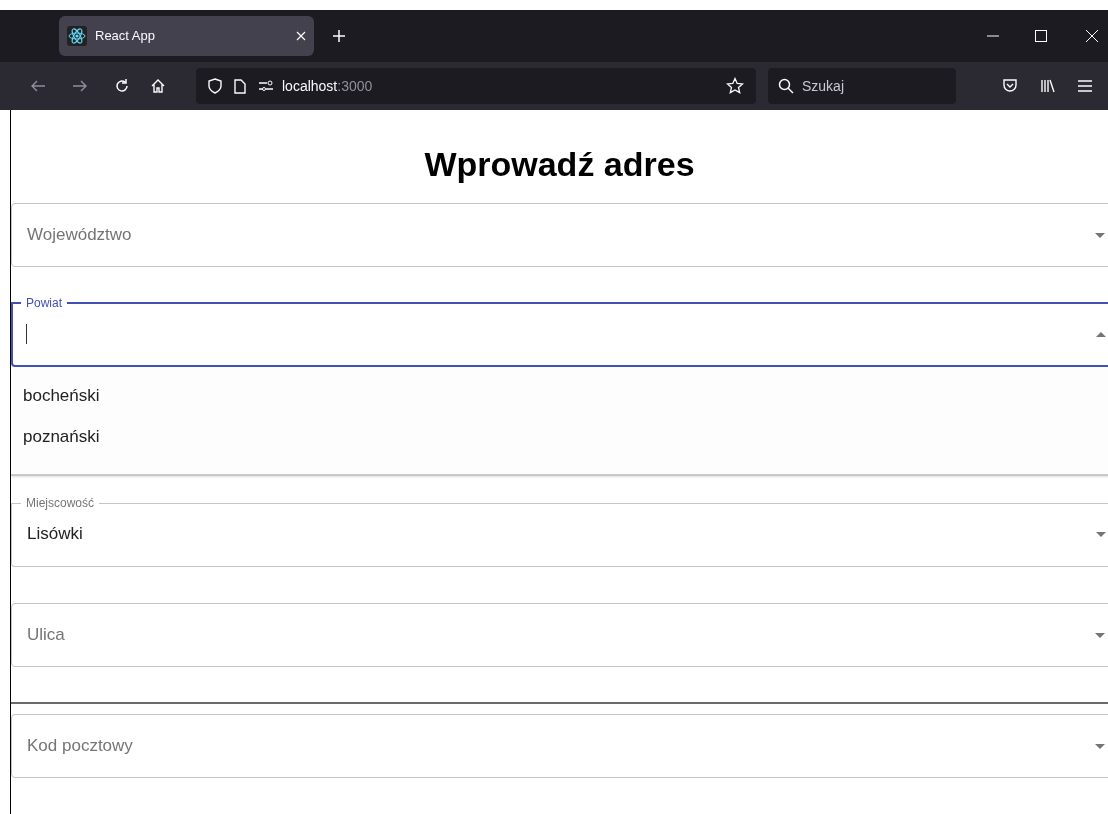  I want to click on library-icon, so click(1048, 86).